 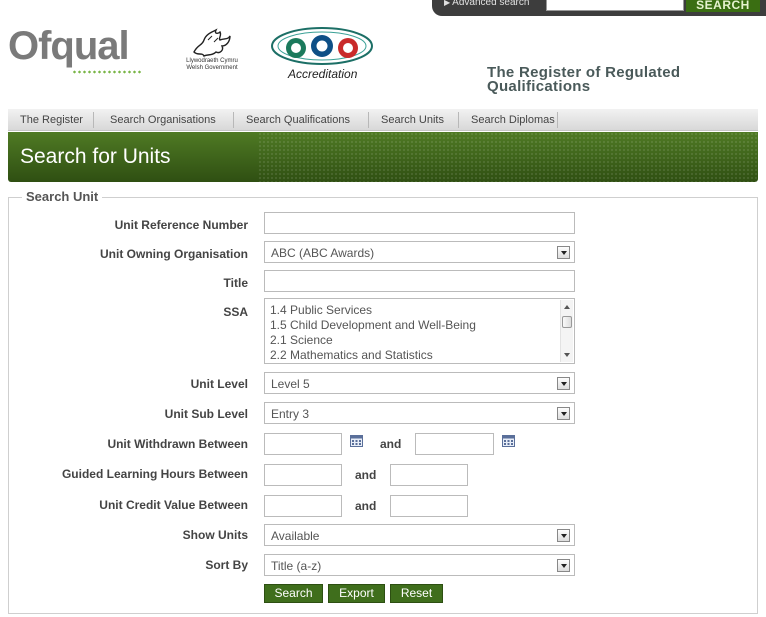 What do you see at coordinates (567, 307) in the screenshot?
I see `scroll-up-icon` at bounding box center [567, 307].